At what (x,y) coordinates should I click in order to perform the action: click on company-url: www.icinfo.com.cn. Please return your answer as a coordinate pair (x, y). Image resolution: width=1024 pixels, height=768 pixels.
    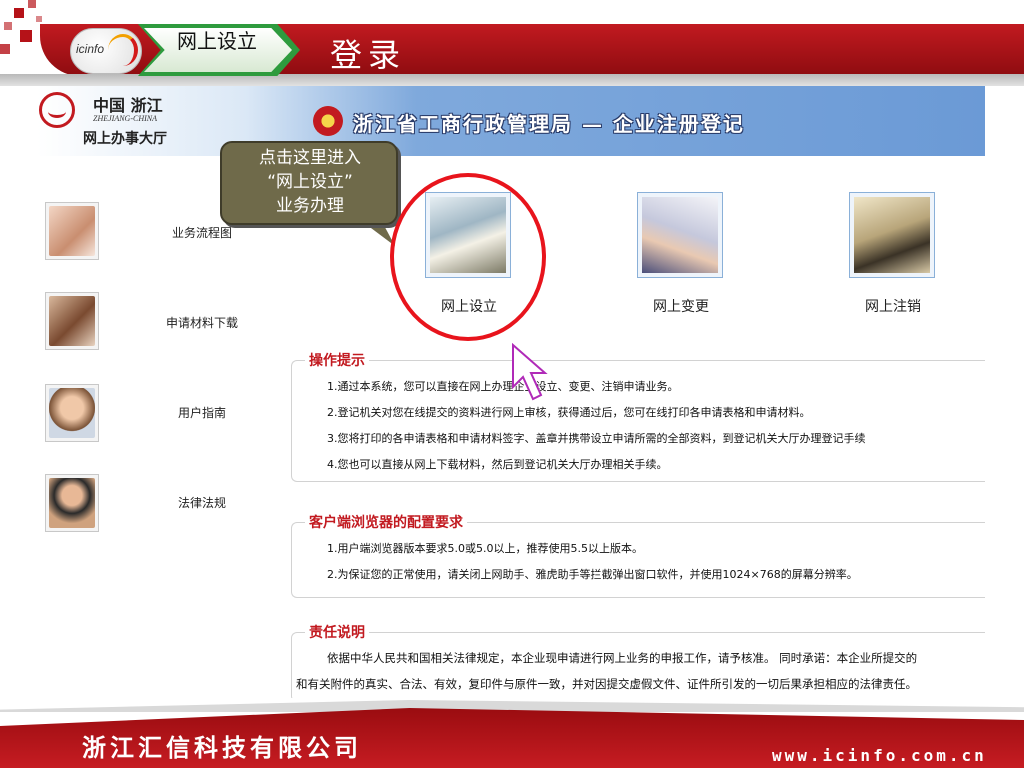
    Looking at the image, I should click on (879, 755).